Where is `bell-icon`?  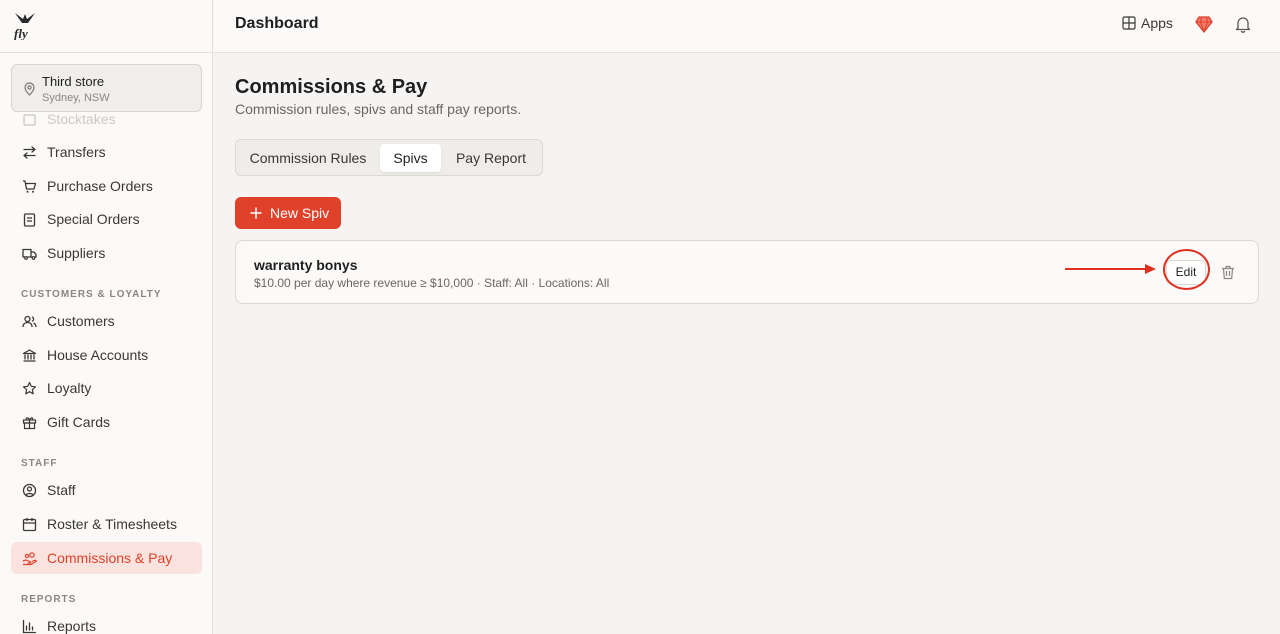 bell-icon is located at coordinates (1243, 24).